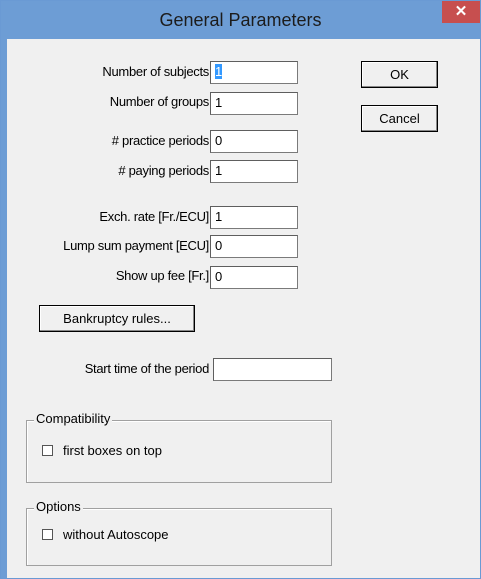  Describe the element at coordinates (136, 245) in the screenshot. I see `lump-sum-payment-label: Lump sum payment [ECU]` at that location.